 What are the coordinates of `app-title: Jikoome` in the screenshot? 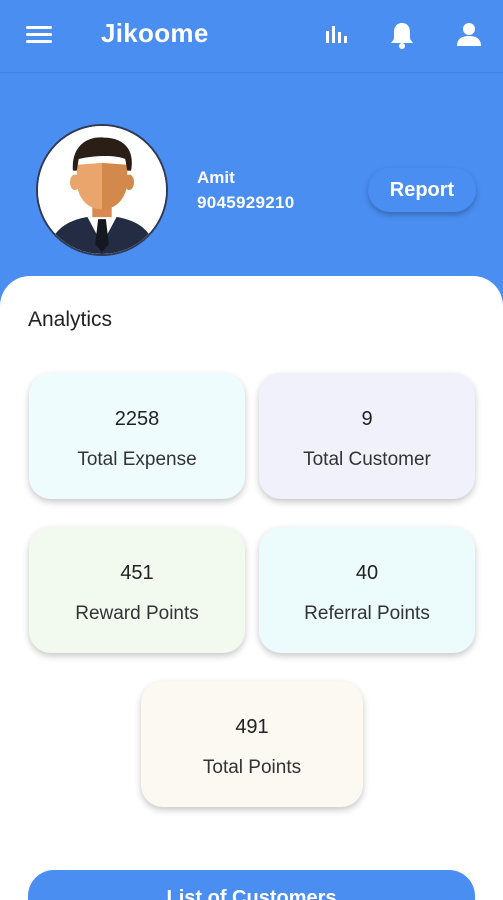 It's located at (155, 33).